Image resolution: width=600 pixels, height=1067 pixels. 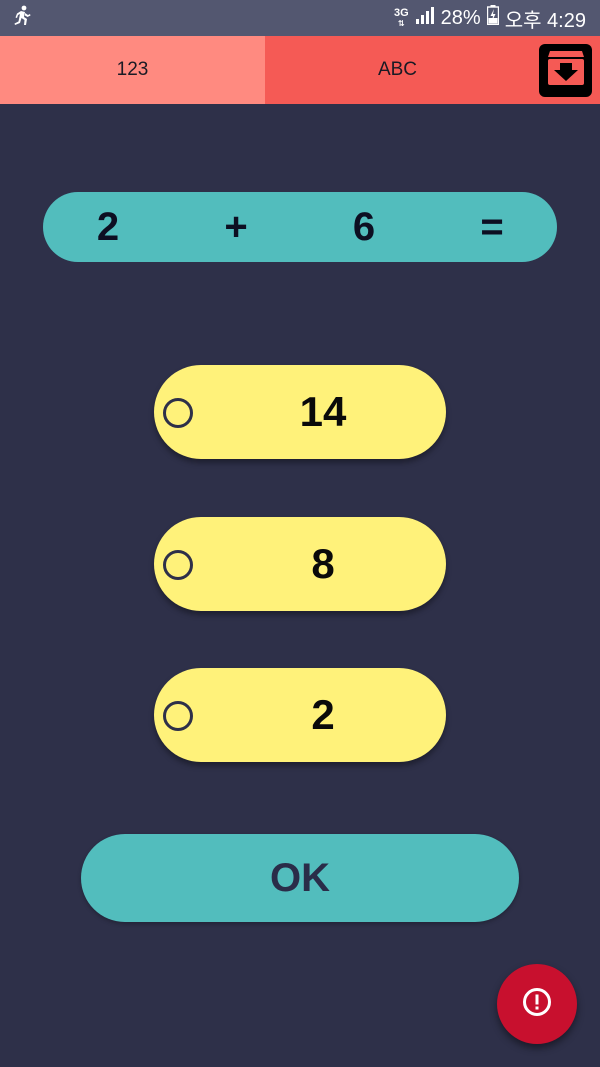 What do you see at coordinates (300, 715) in the screenshot?
I see `answer-option-3: 2` at bounding box center [300, 715].